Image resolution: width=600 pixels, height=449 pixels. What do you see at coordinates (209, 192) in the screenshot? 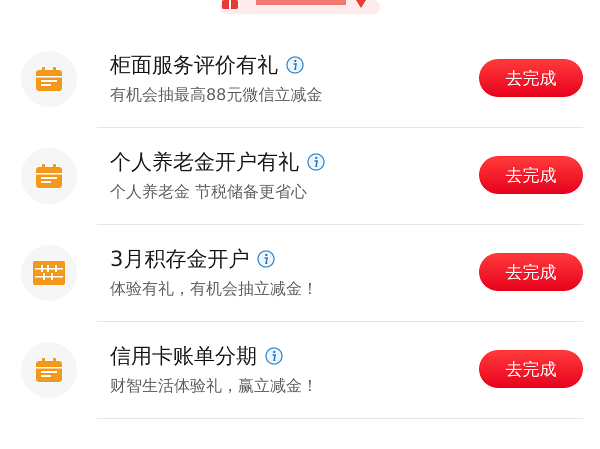
I see `task-description: 个人养老金 节税储备更省心` at bounding box center [209, 192].